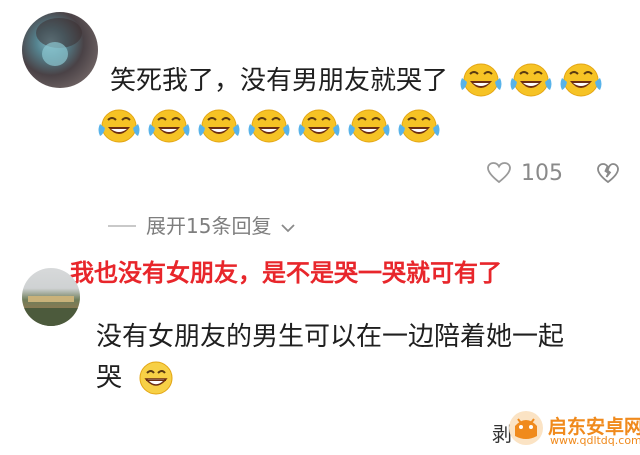 This screenshot has height=455, width=640. I want to click on expand-replies-button: 展开15条回复, so click(202, 224).